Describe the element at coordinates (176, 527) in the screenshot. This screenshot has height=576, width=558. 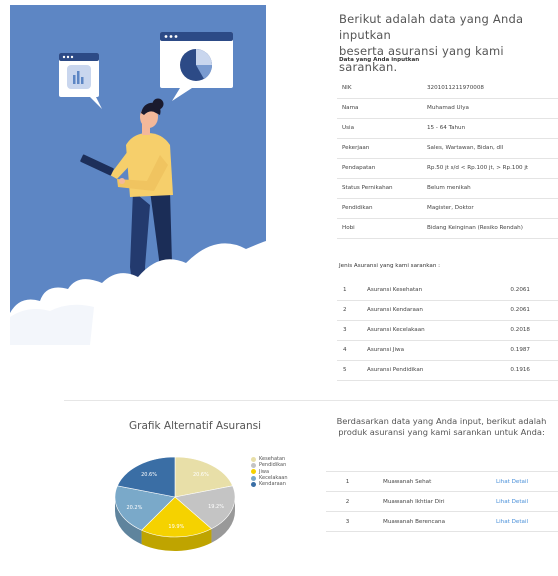
I see `pie-slice-label: 19.9%` at that location.